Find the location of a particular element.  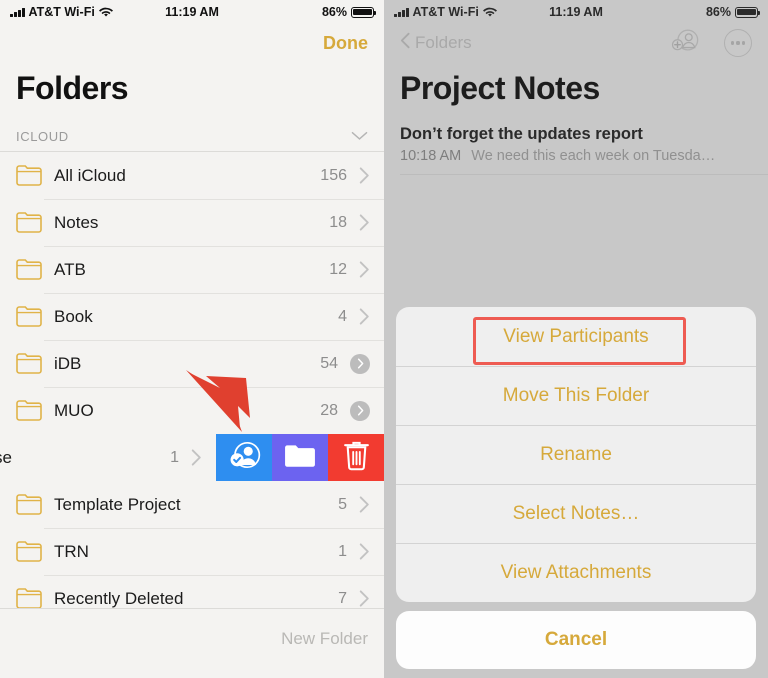

back-label: Folders is located at coordinates (443, 42).